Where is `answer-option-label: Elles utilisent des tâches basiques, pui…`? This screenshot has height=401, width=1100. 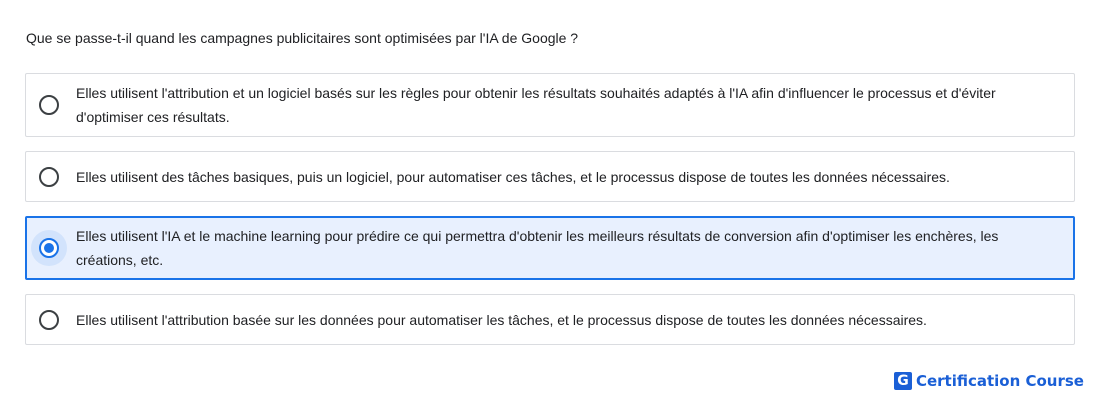
answer-option-label: Elles utilisent des tâches basiques, pui… is located at coordinates (513, 176).